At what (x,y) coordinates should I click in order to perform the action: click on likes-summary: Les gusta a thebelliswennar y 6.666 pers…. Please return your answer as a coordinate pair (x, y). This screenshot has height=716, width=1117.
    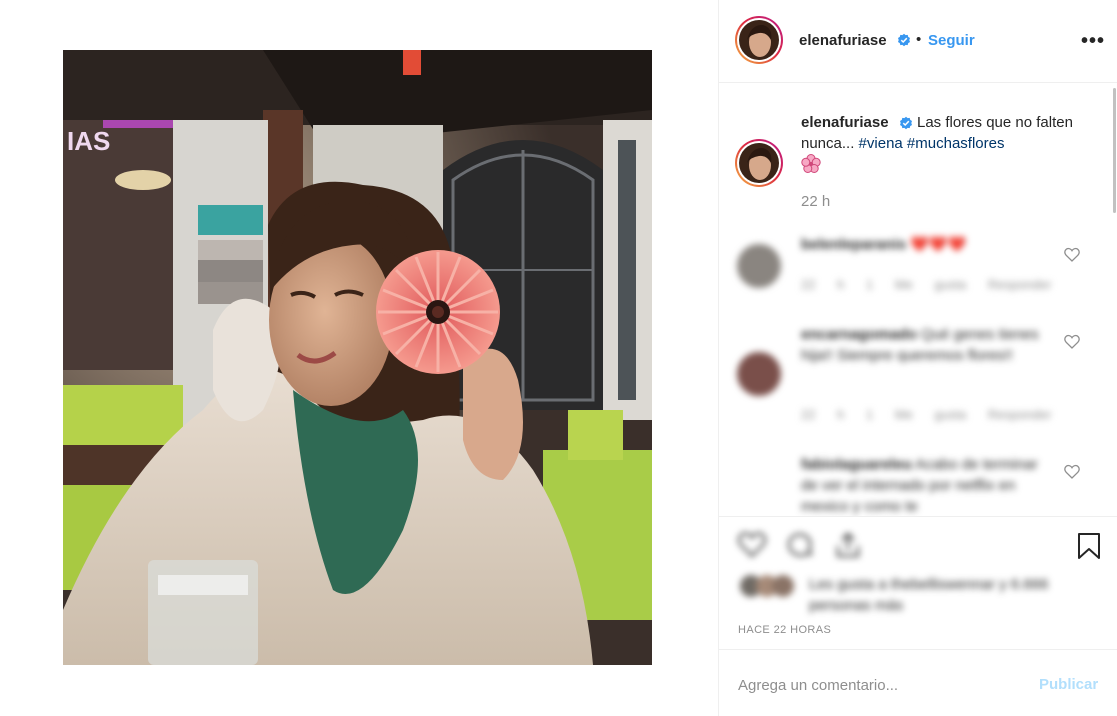
    Looking at the image, I should click on (907, 594).